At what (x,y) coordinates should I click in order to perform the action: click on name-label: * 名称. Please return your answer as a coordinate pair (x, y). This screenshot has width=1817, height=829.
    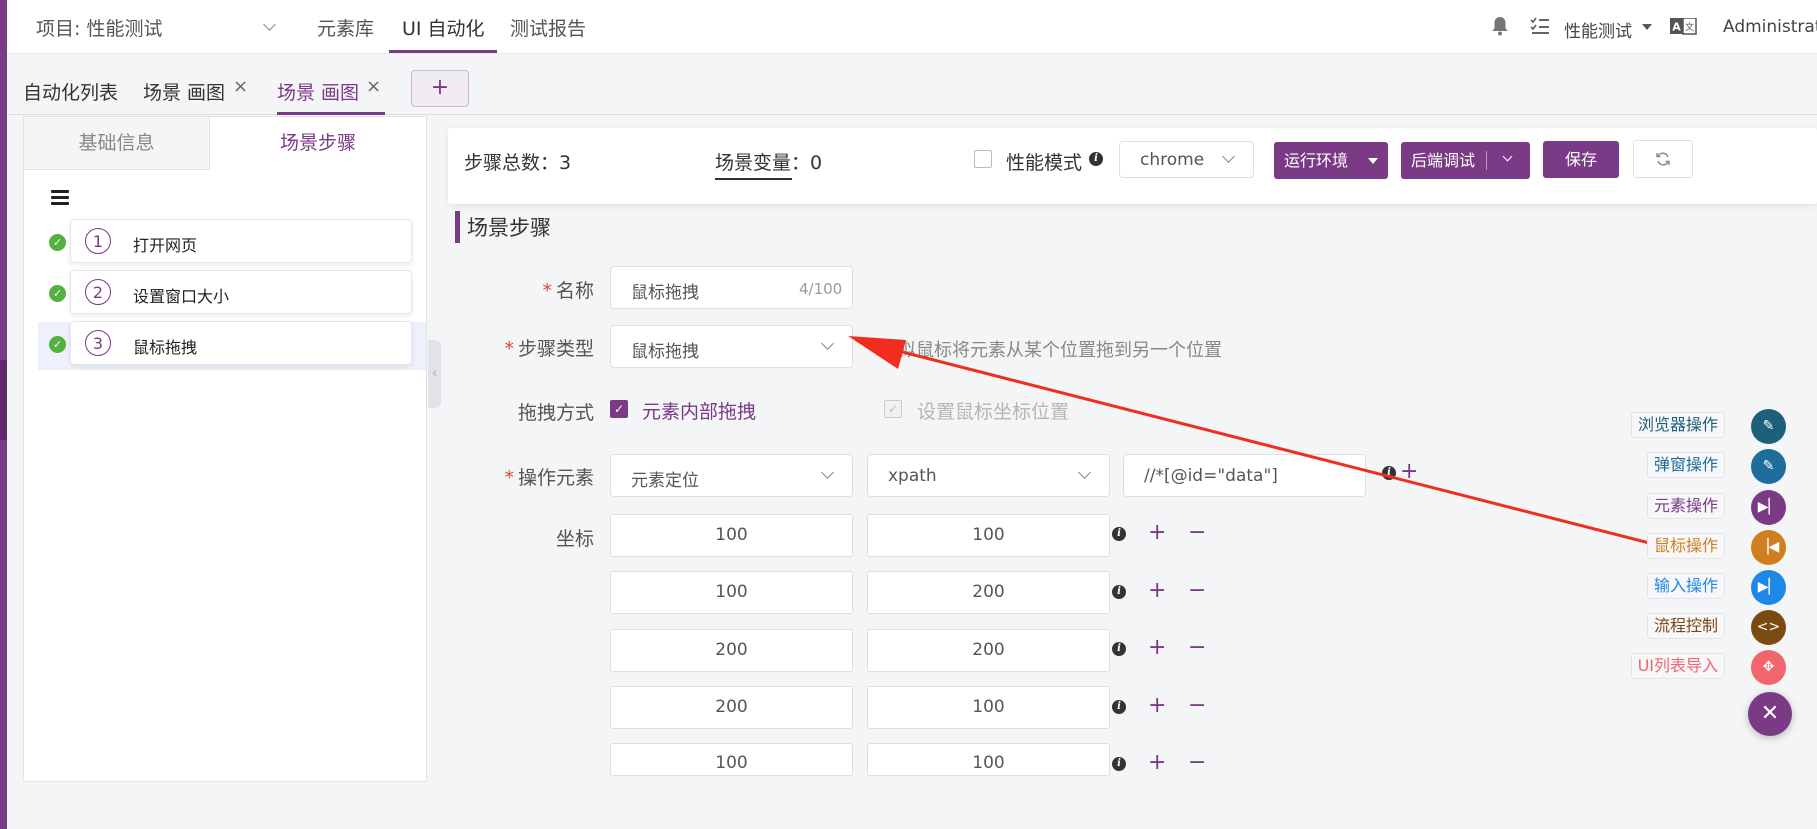
    Looking at the image, I should click on (568, 291).